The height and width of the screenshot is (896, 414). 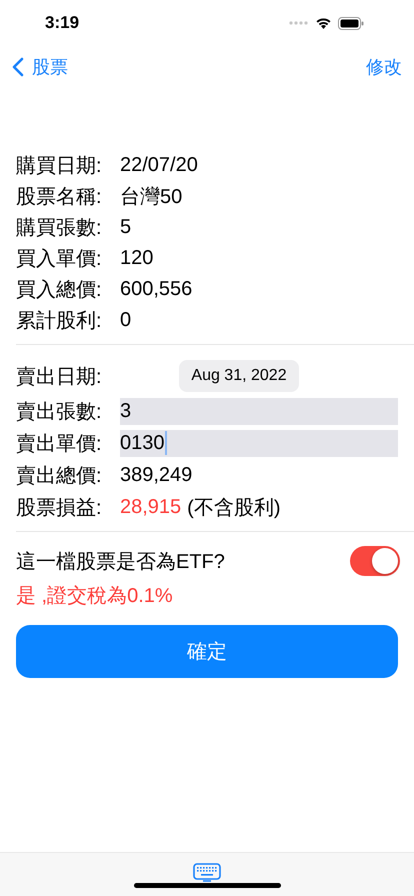 I want to click on input-field: 0130, so click(x=259, y=443).